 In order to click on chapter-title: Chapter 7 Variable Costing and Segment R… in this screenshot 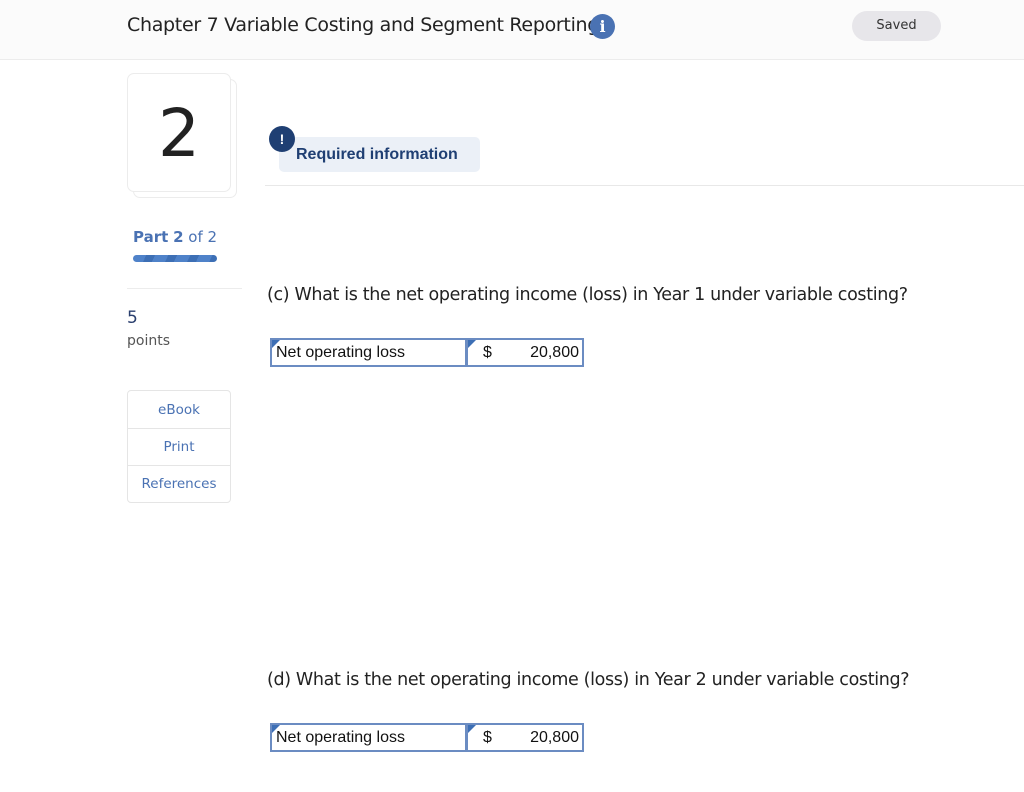, I will do `click(363, 25)`.